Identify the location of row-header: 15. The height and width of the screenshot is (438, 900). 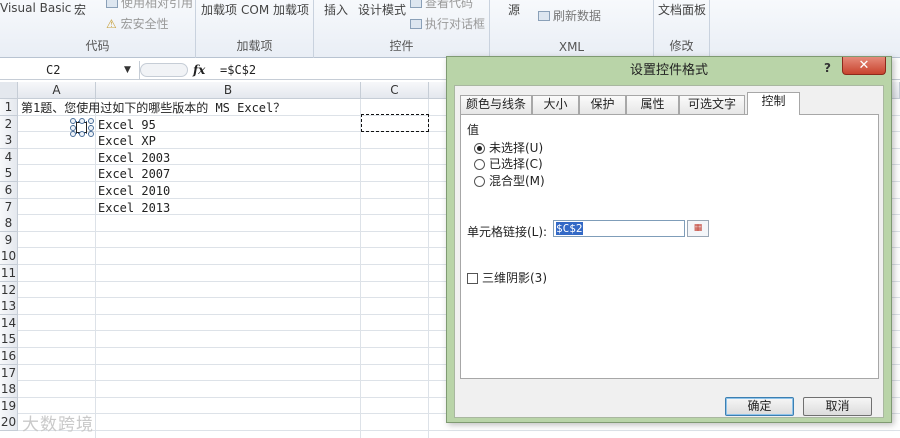
(9, 340).